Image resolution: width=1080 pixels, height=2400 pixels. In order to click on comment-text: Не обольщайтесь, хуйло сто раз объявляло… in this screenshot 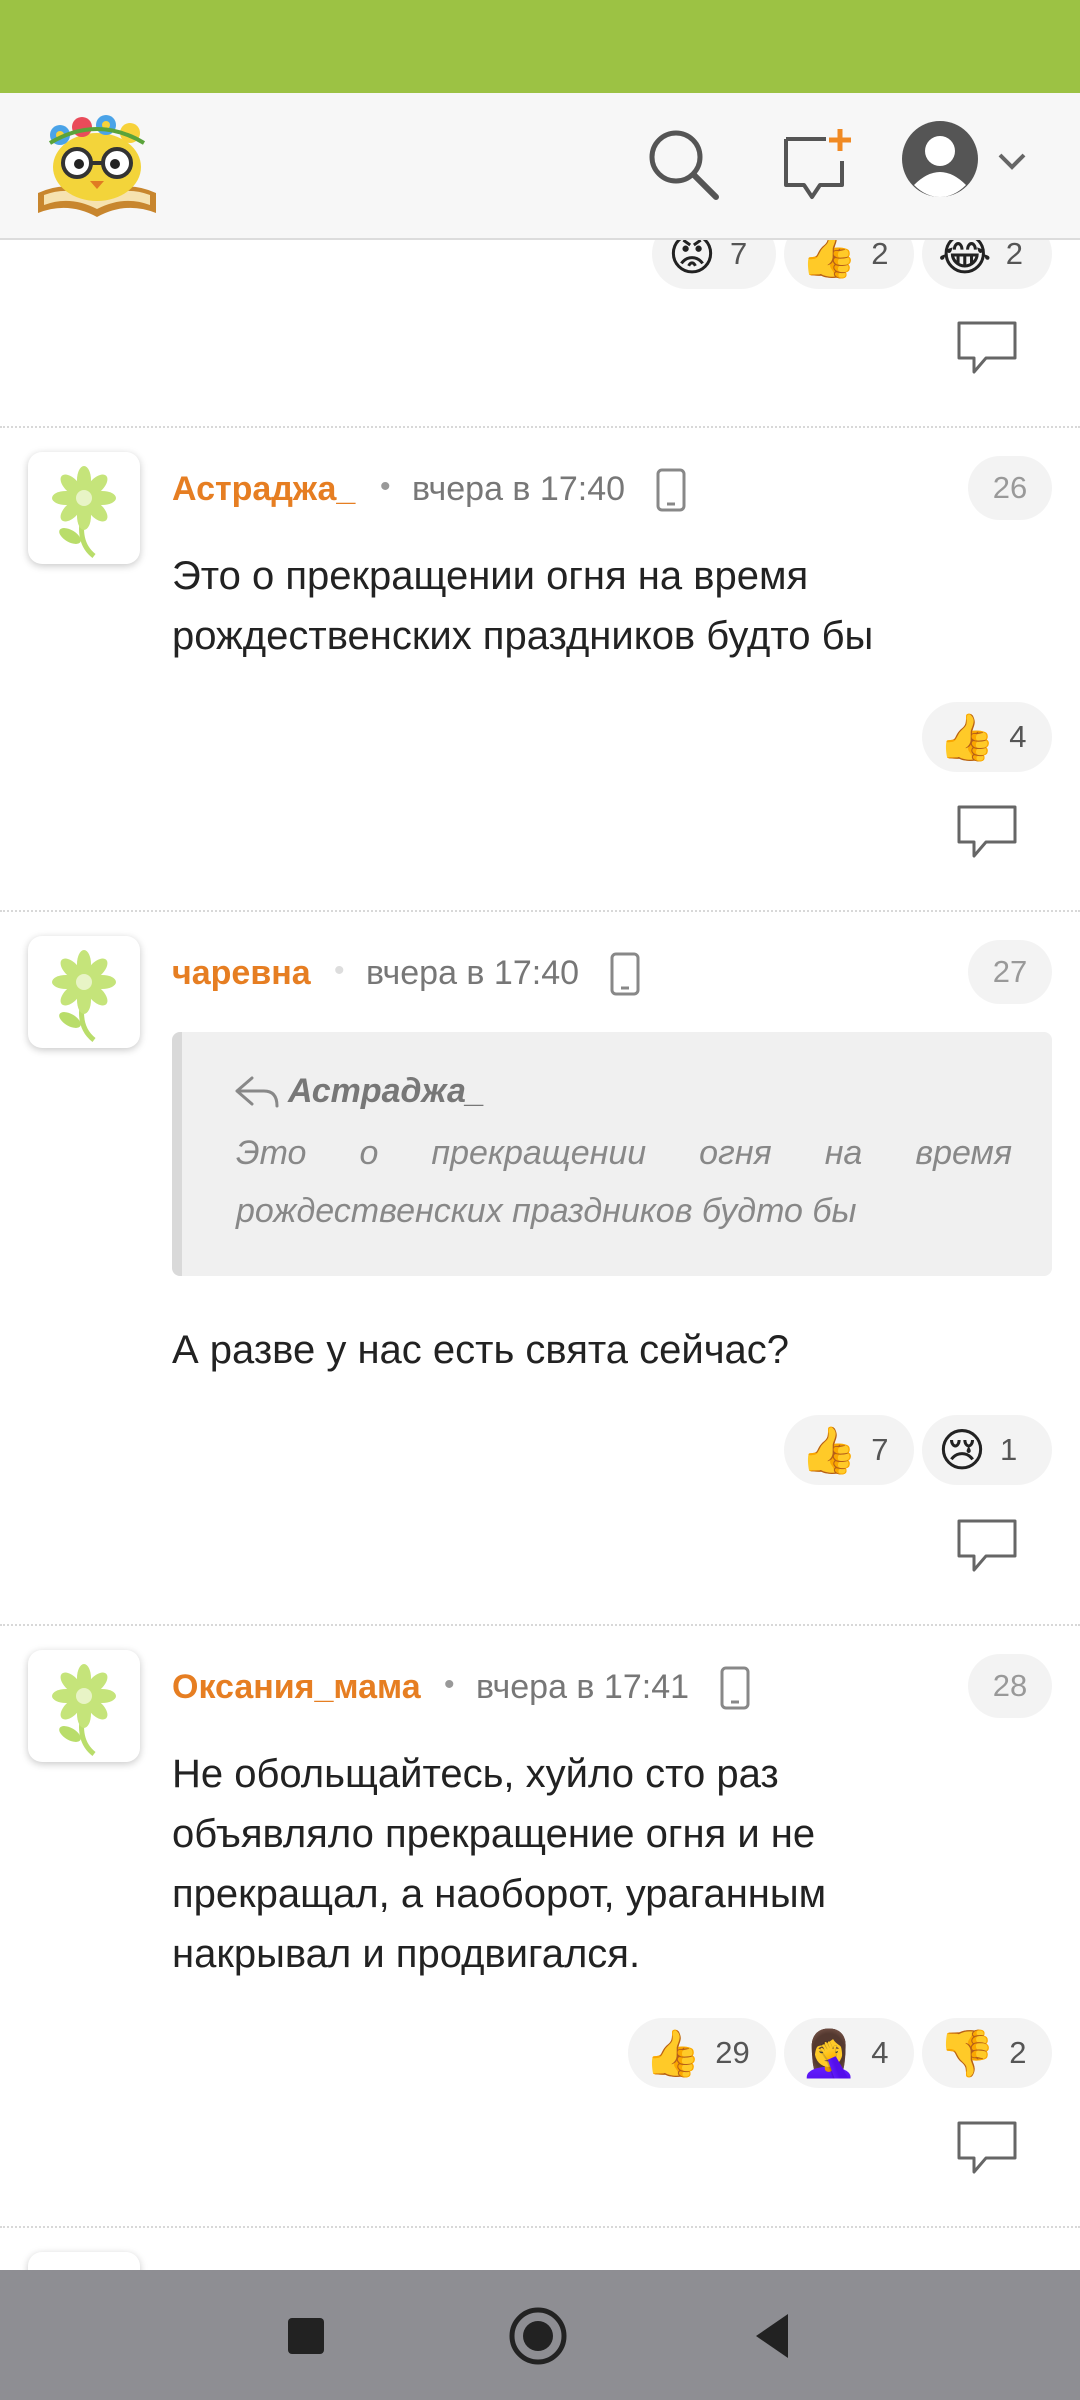, I will do `click(499, 1864)`.